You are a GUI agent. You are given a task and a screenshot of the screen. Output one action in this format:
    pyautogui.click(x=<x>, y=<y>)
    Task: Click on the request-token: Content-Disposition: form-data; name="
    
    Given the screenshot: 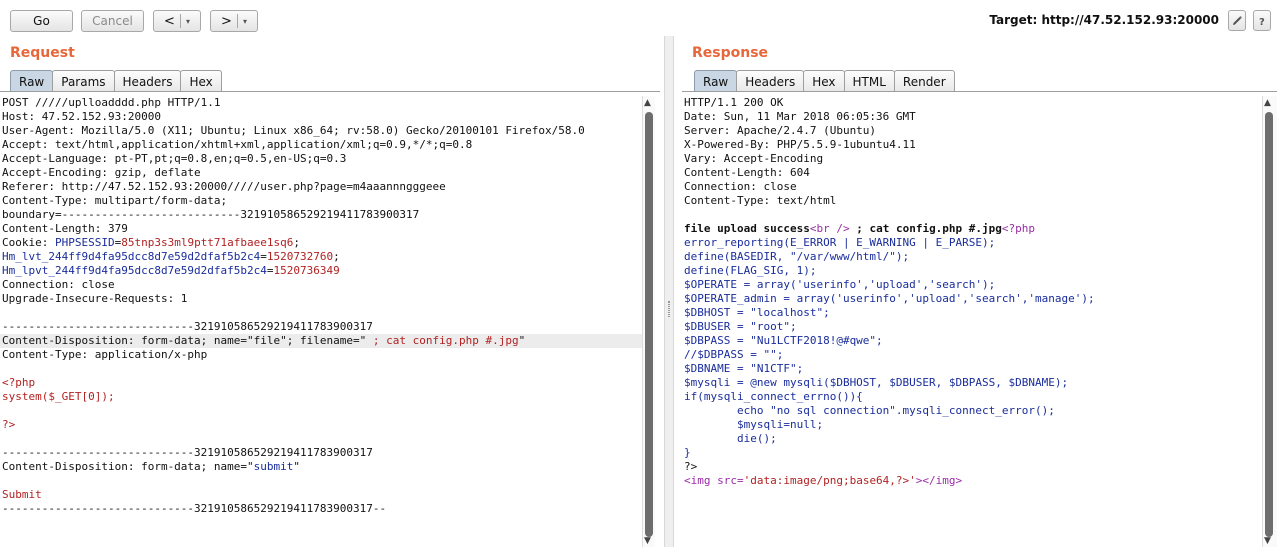 What is the action you would take?
    pyautogui.click(x=128, y=466)
    